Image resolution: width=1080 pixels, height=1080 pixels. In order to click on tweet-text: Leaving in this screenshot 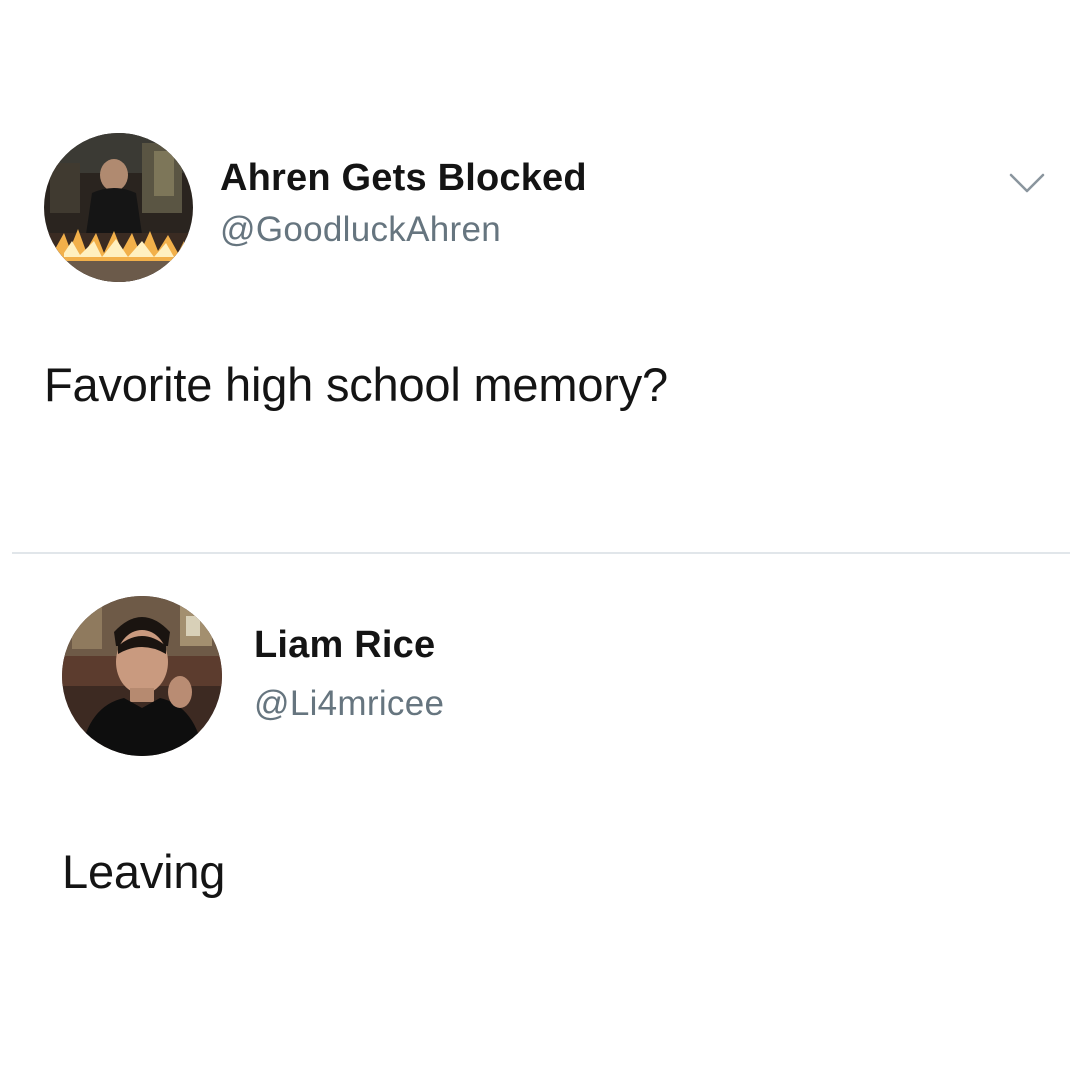, I will do `click(144, 871)`.